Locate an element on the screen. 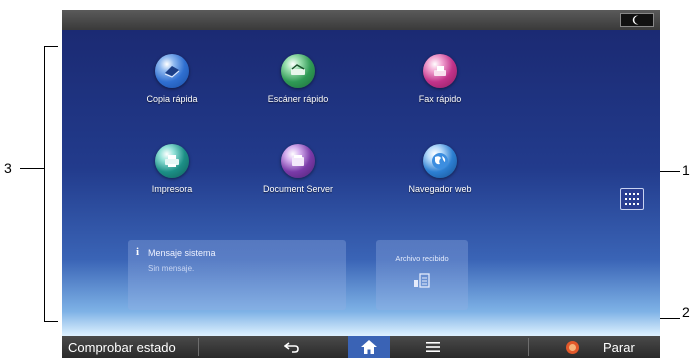 The image size is (696, 358). home-icon is located at coordinates (369, 347).